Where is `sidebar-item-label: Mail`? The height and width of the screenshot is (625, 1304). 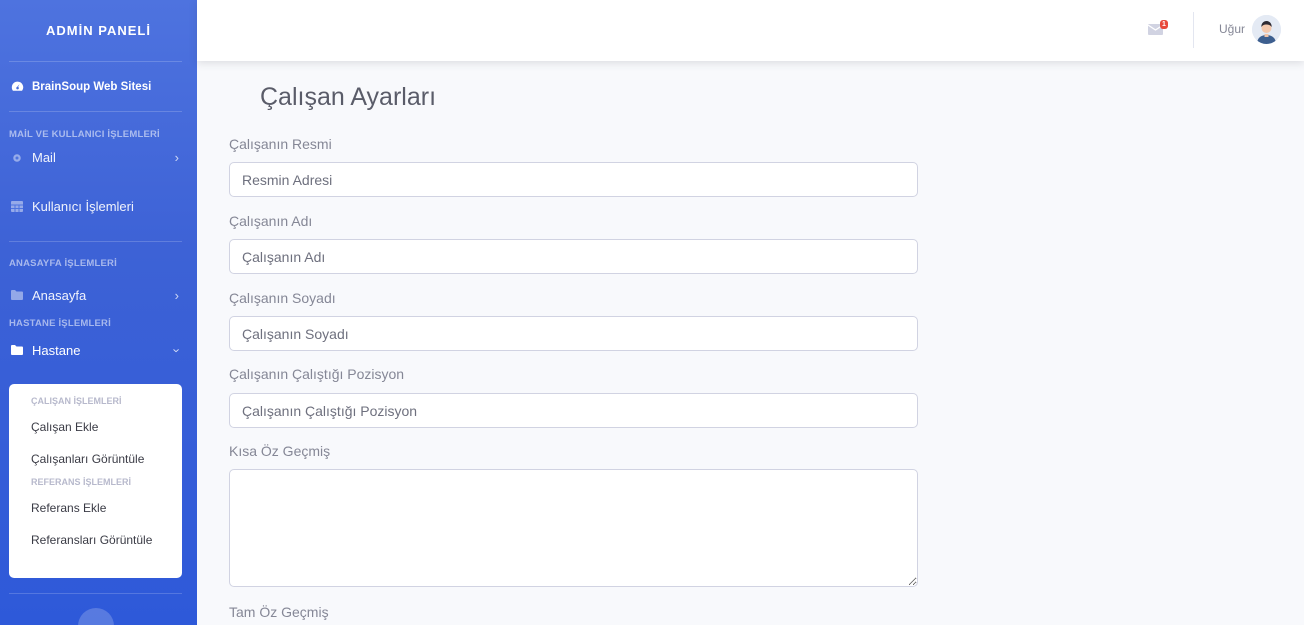 sidebar-item-label: Mail is located at coordinates (44, 157).